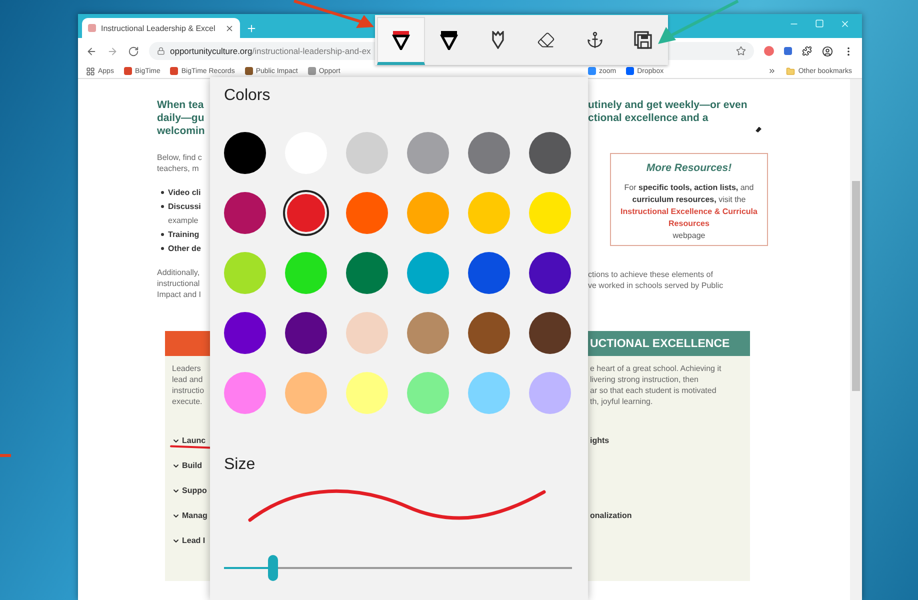 This screenshot has width=918, height=600. Describe the element at coordinates (856, 286) in the screenshot. I see `scrollbar-thumb` at that location.